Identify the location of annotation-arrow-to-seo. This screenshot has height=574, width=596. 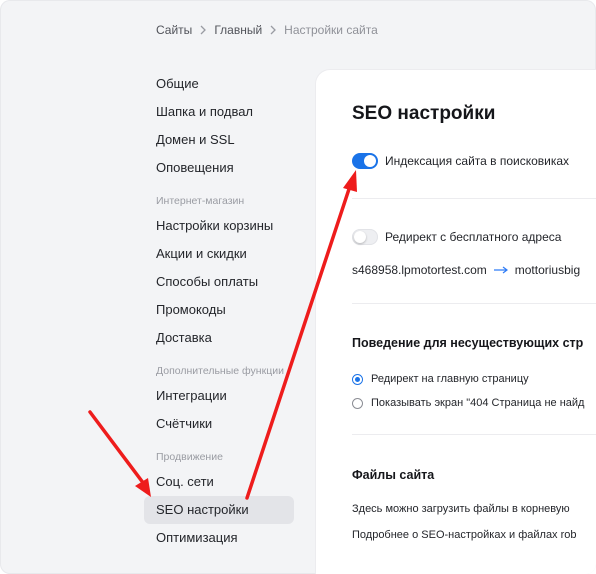
(119, 453).